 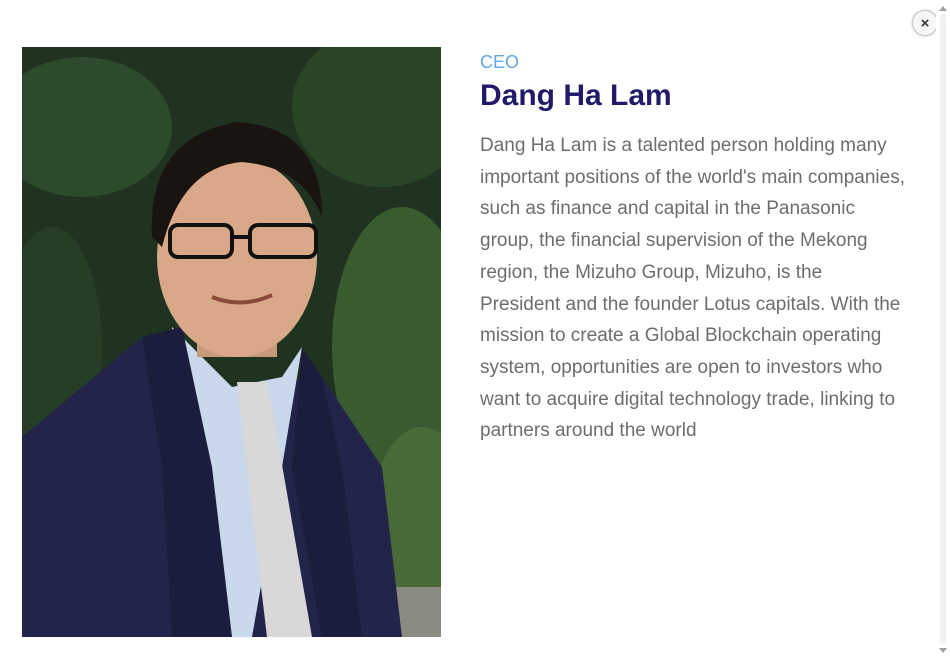 I want to click on close-button: ×, so click(x=925, y=23).